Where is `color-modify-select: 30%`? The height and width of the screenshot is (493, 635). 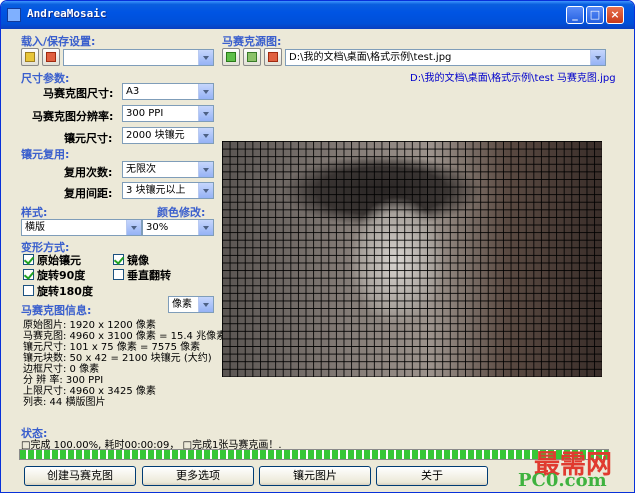
color-modify-select: 30% is located at coordinates (178, 227).